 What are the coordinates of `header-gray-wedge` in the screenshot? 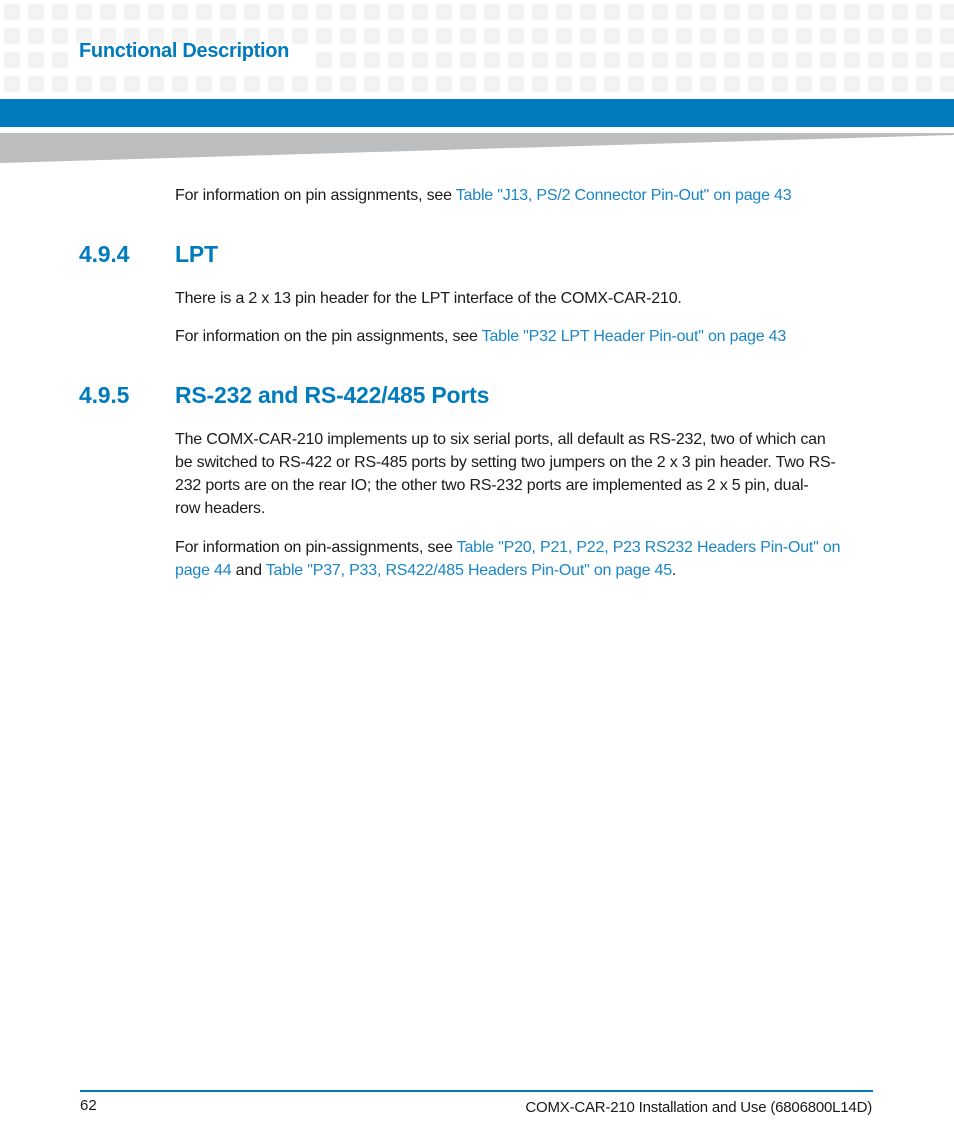 It's located at (477, 148).